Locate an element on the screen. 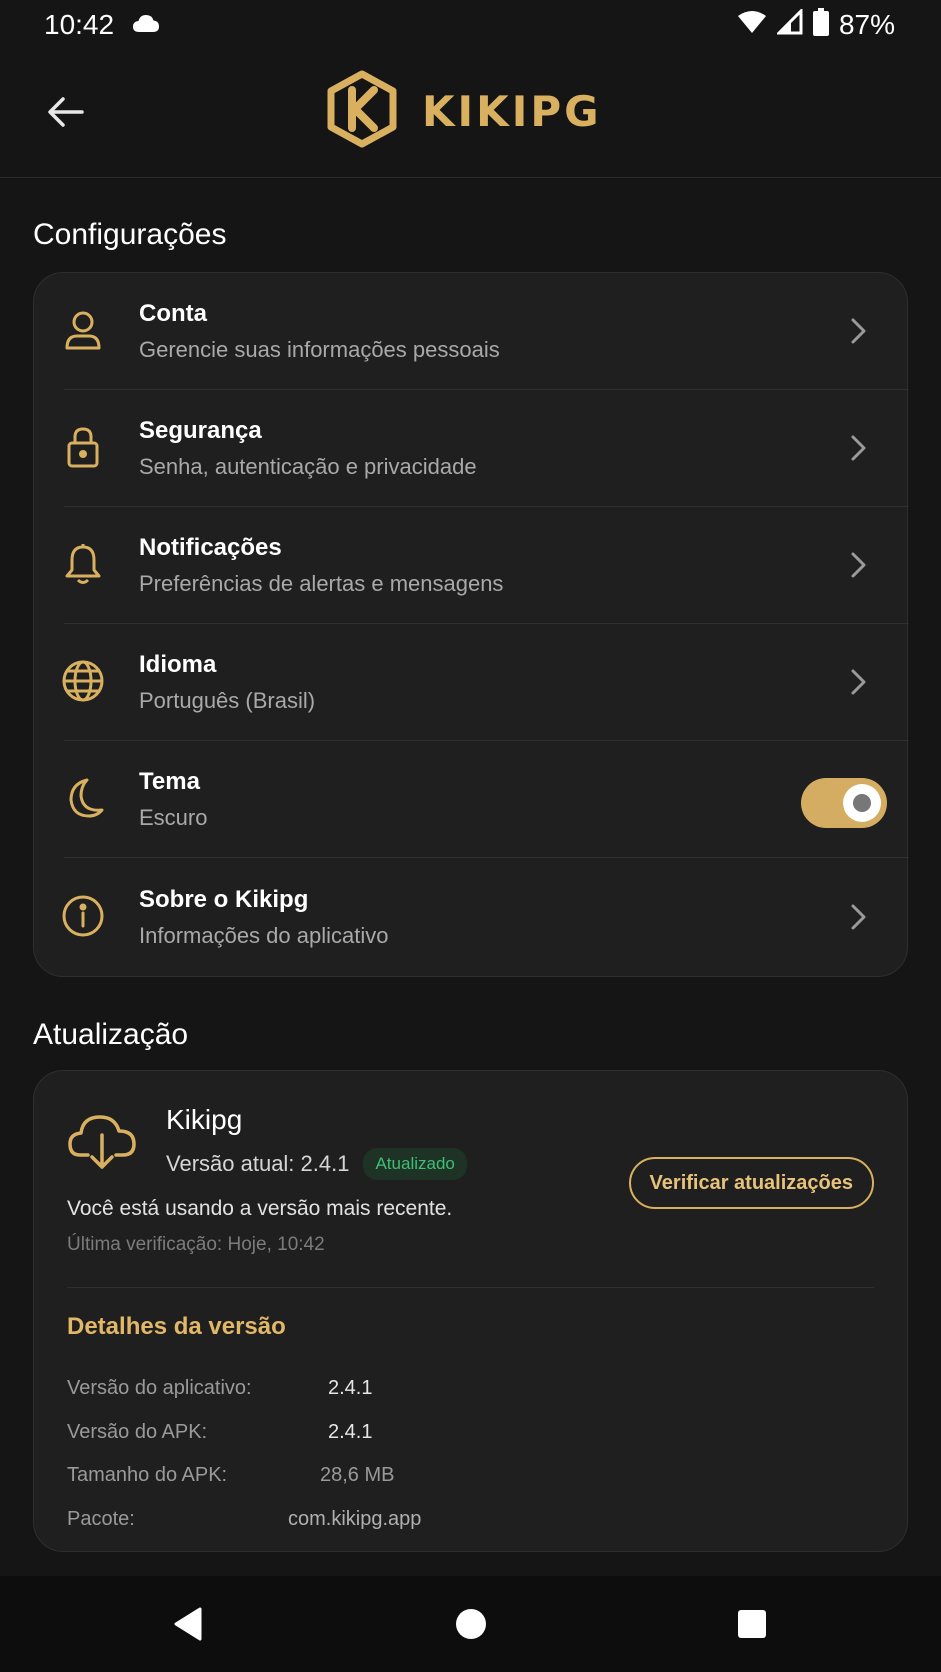 The image size is (941, 1672). detail-label: Pacote: is located at coordinates (101, 1519).